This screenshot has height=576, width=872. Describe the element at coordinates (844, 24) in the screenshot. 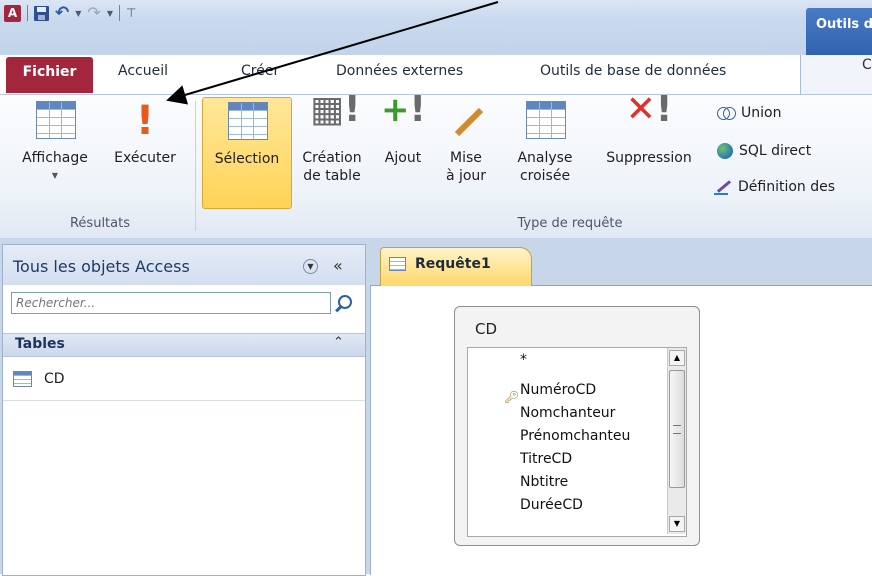

I see `contextual-tab-label: Outils de` at that location.